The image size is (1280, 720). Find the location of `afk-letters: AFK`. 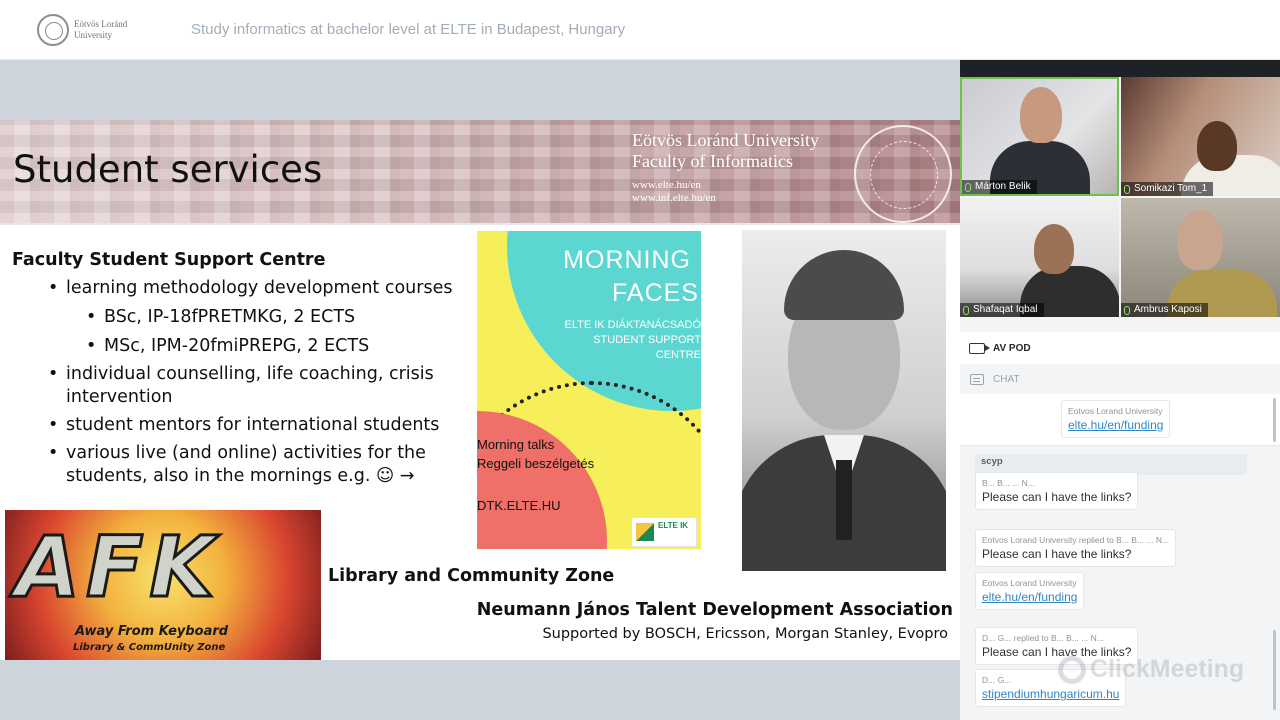

afk-letters: AFK is located at coordinates (117, 567).